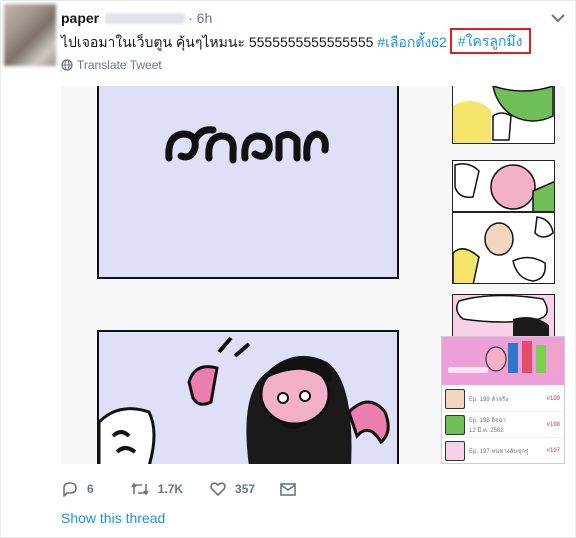 The height and width of the screenshot is (538, 576). What do you see at coordinates (145, 18) in the screenshot?
I see `author-handle-redacted` at bounding box center [145, 18].